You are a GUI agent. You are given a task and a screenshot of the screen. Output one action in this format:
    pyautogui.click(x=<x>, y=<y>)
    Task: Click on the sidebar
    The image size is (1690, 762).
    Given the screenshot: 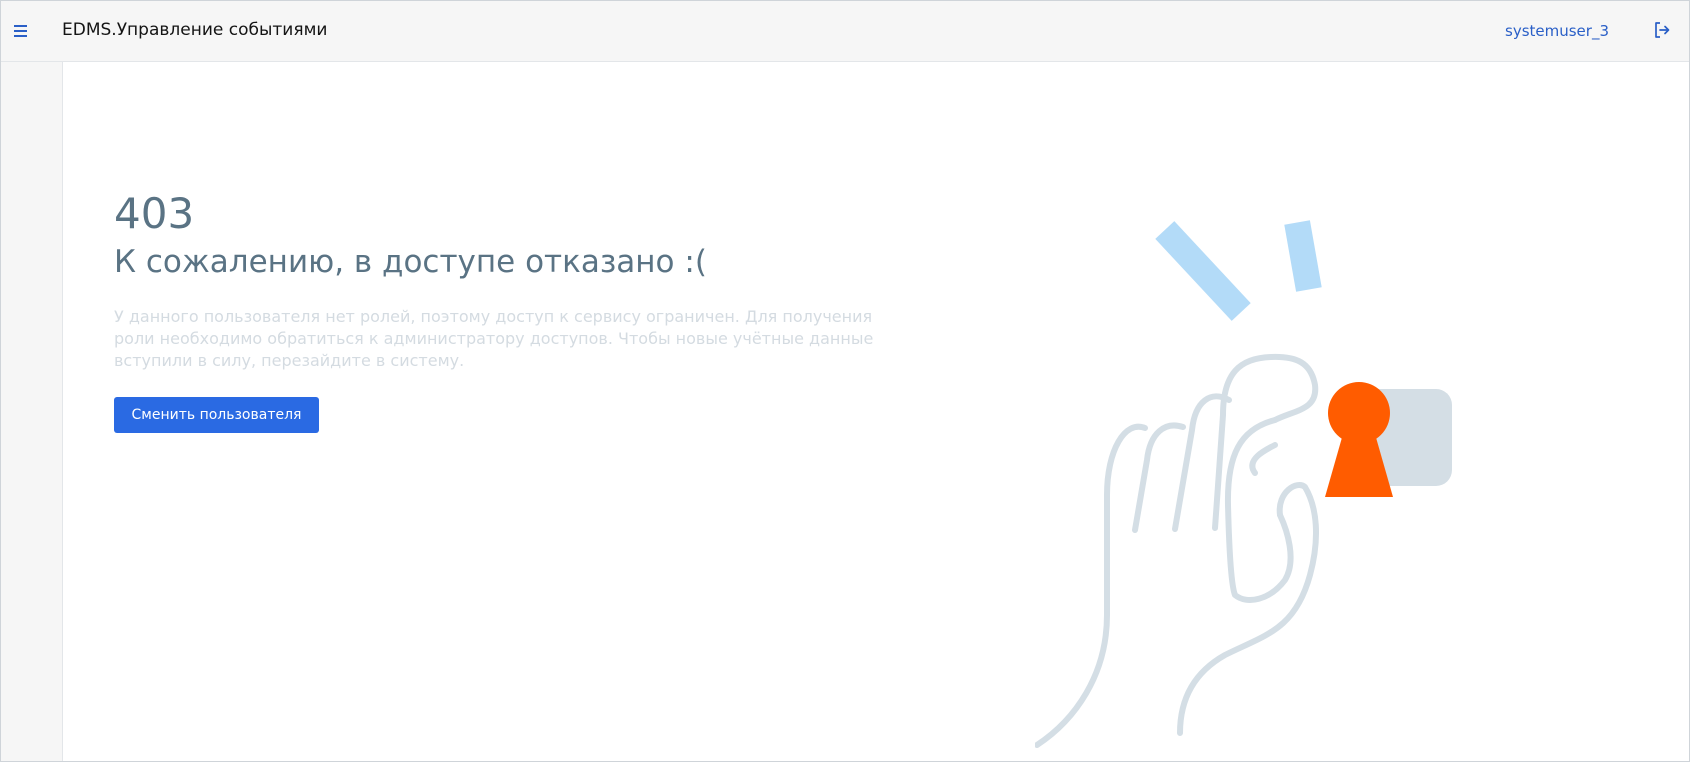 What is the action you would take?
    pyautogui.click(x=32, y=411)
    